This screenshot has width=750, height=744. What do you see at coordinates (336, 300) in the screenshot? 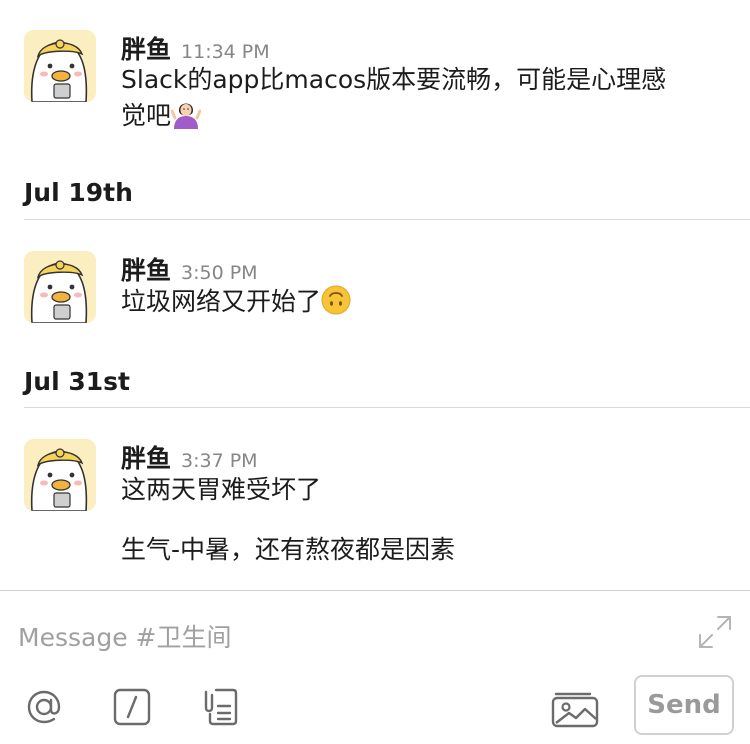
I see `upside-down-face-emoji` at bounding box center [336, 300].